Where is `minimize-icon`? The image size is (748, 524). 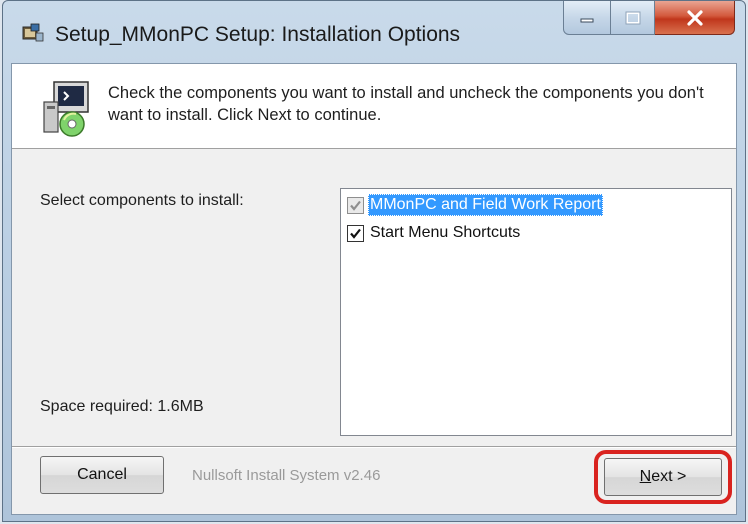 minimize-icon is located at coordinates (587, 20).